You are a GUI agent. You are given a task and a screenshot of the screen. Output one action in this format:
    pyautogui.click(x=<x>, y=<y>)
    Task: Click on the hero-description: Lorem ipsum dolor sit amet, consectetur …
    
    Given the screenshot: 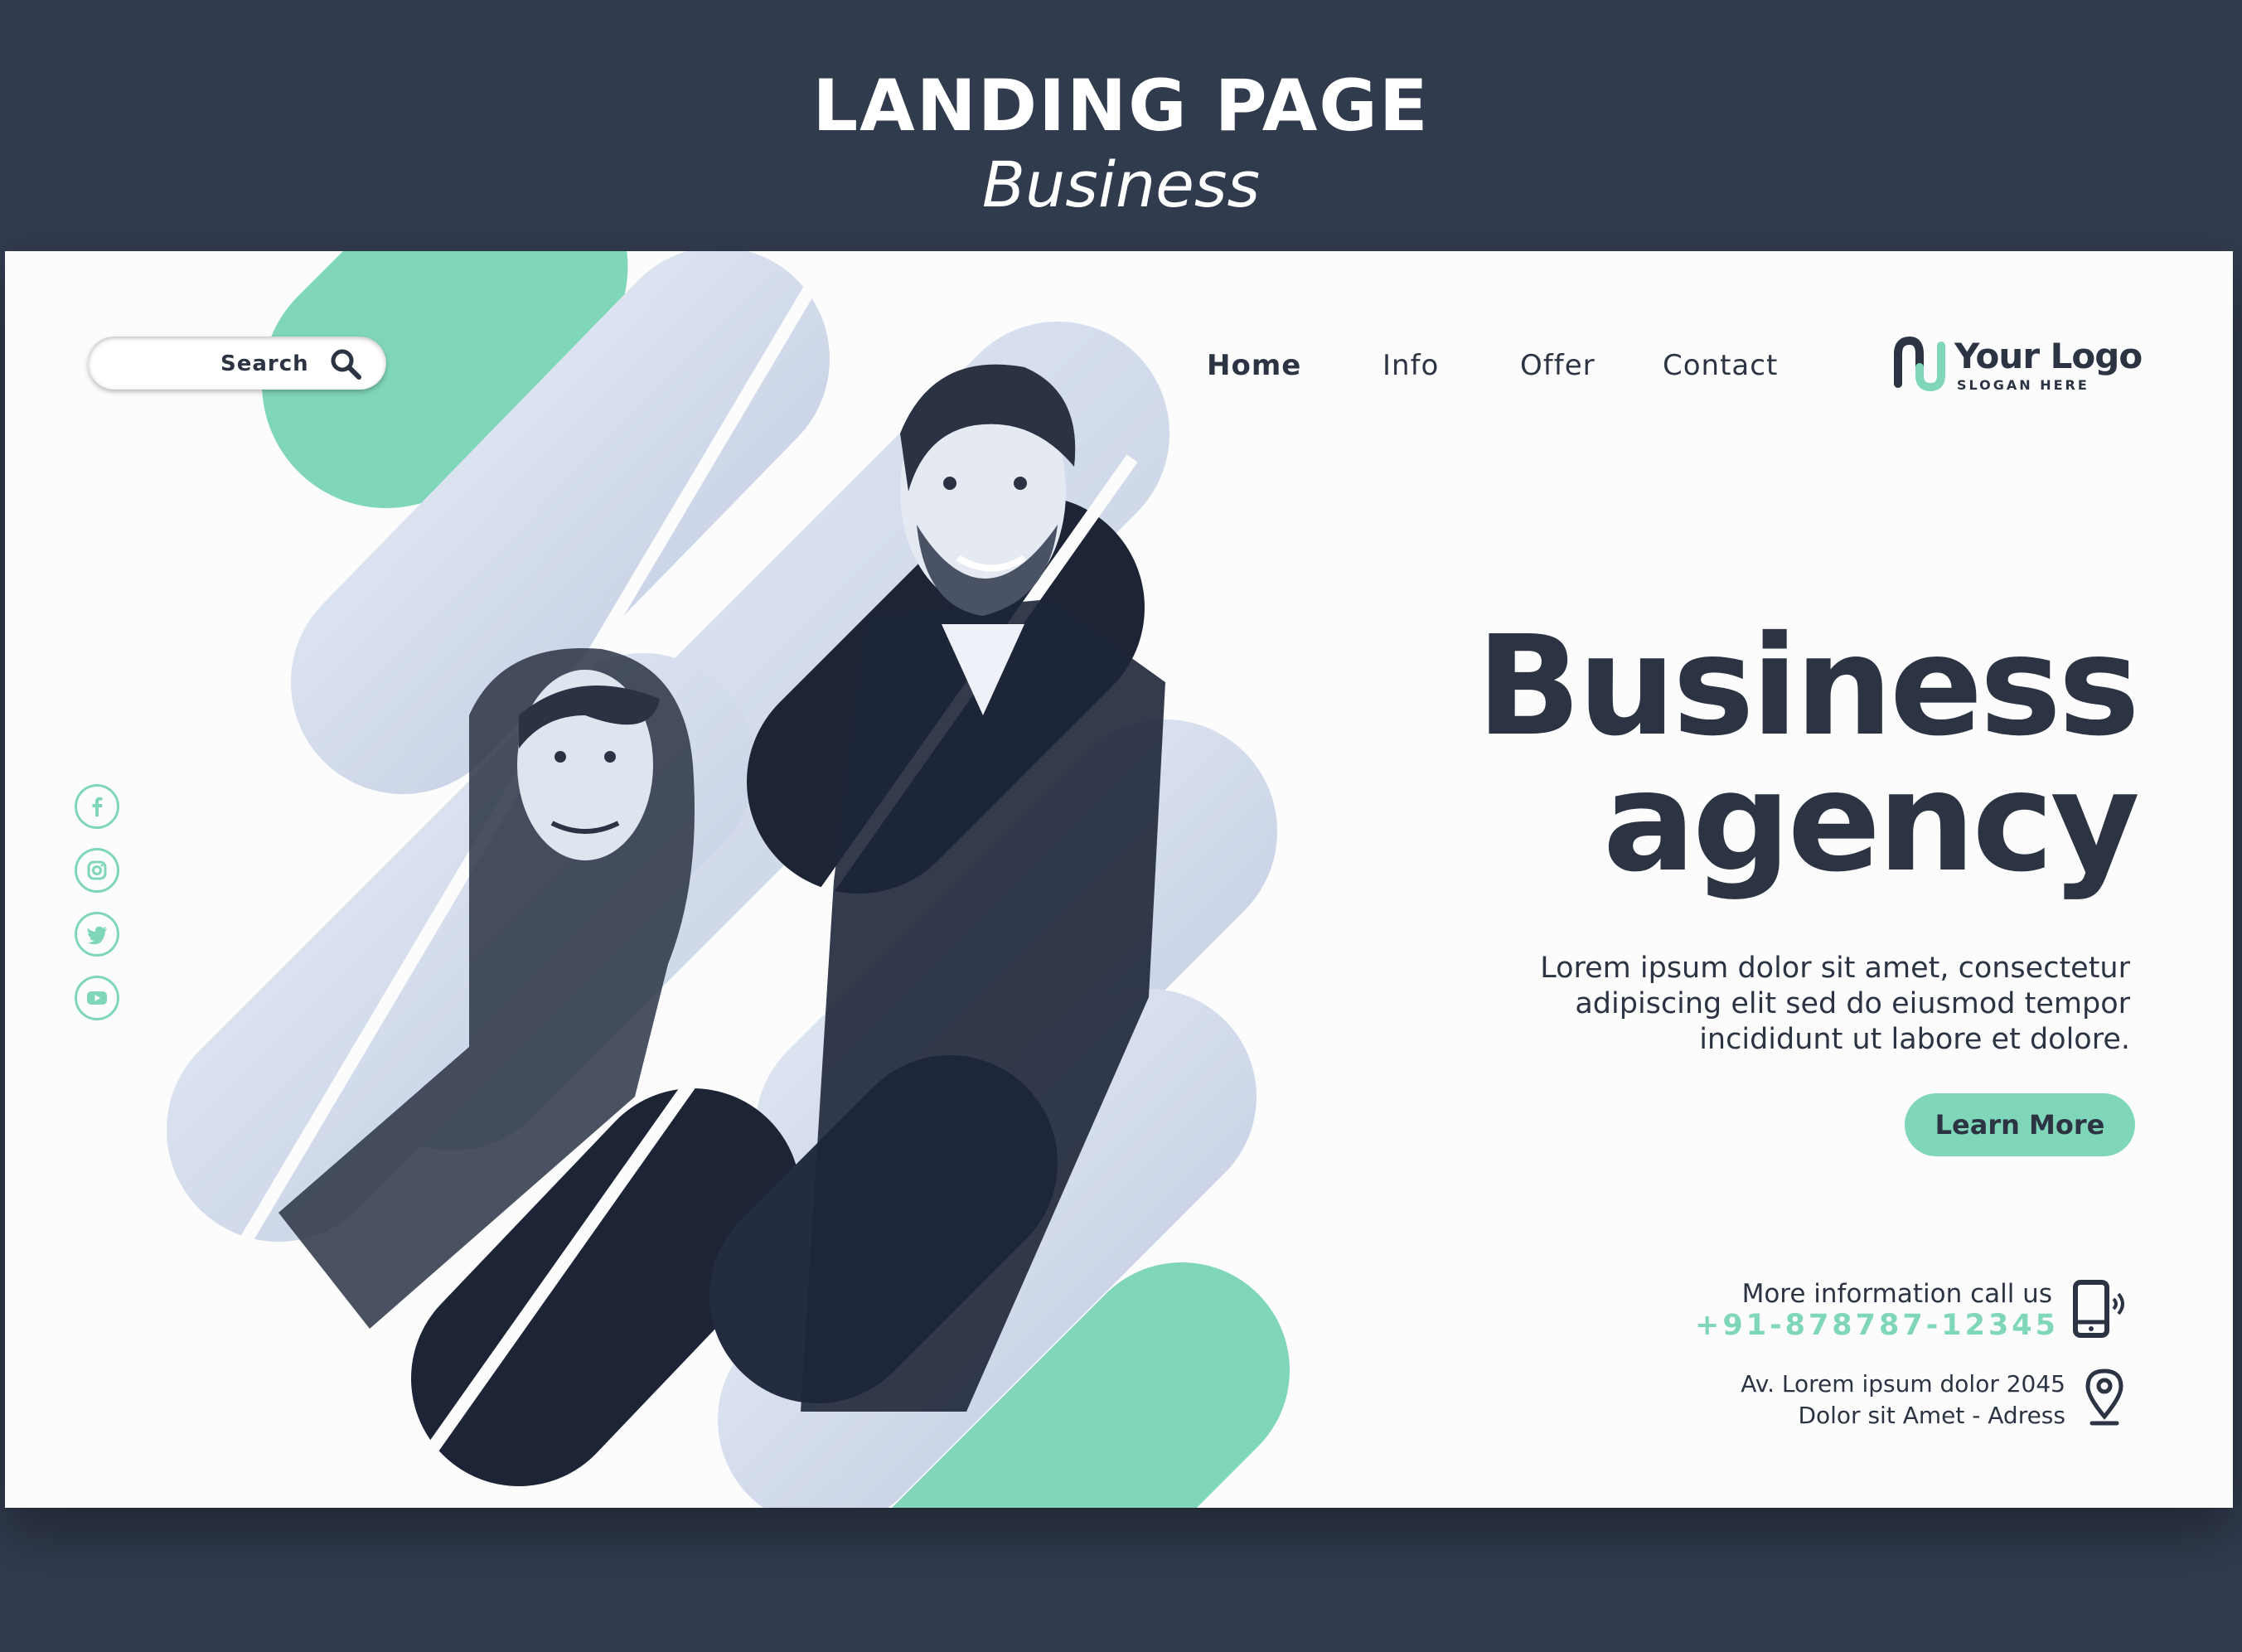 What is the action you would take?
    pyautogui.click(x=1757, y=1004)
    